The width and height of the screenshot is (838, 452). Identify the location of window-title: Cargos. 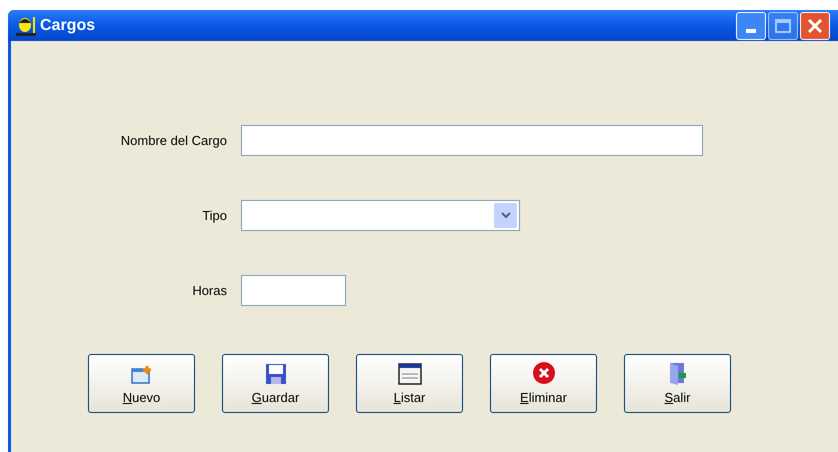
(68, 26).